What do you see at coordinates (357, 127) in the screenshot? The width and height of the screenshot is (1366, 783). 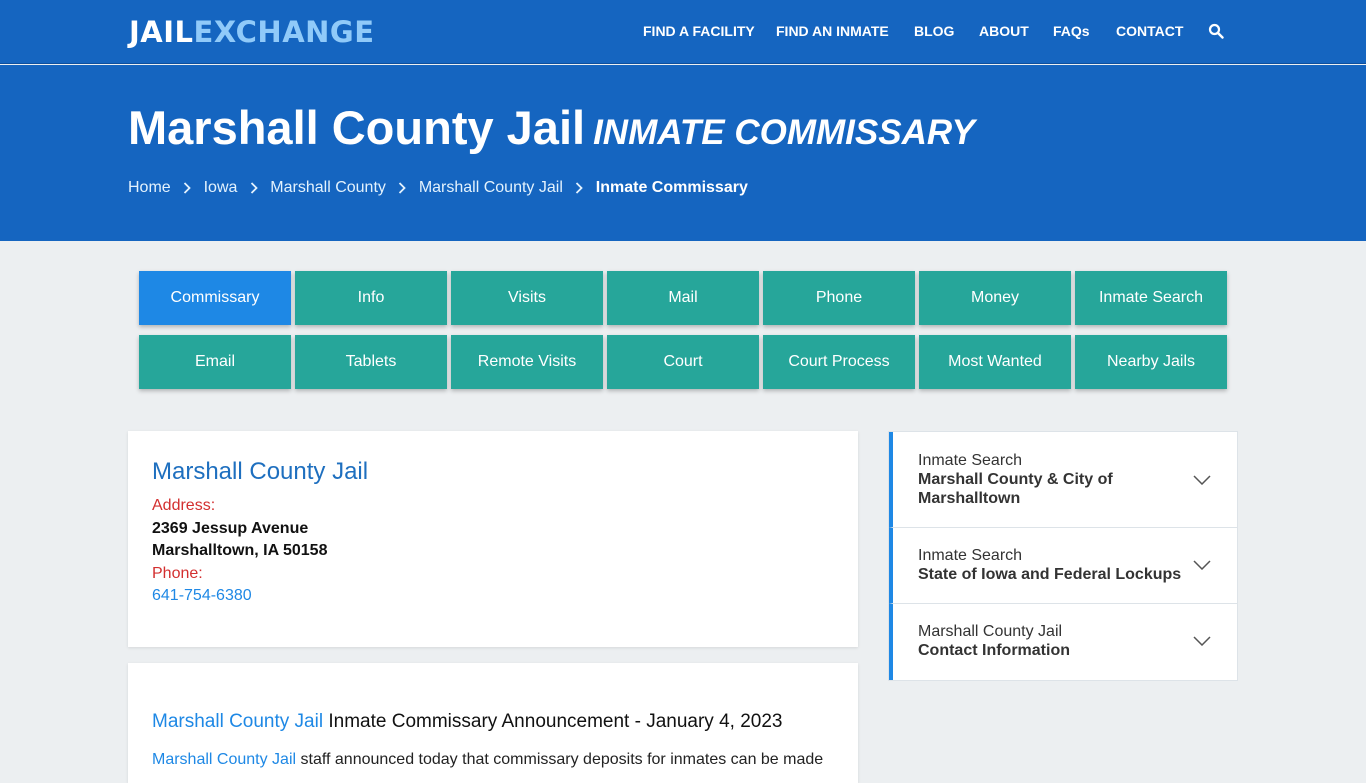 I see `page-title-main: Marshall County Jail` at bounding box center [357, 127].